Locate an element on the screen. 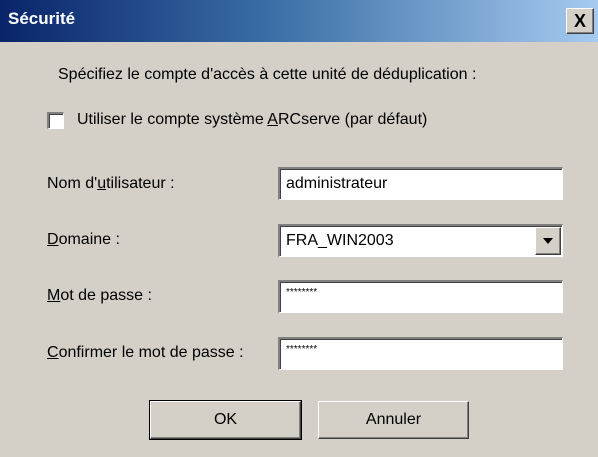 The height and width of the screenshot is (457, 598). cancel-button: Annuler is located at coordinates (393, 420).